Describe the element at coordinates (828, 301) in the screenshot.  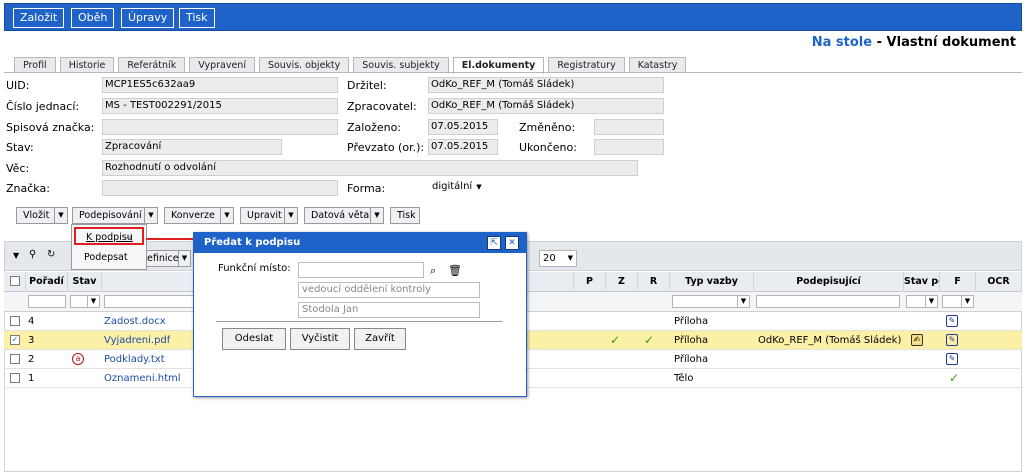
I see `filter-podepisujici` at that location.